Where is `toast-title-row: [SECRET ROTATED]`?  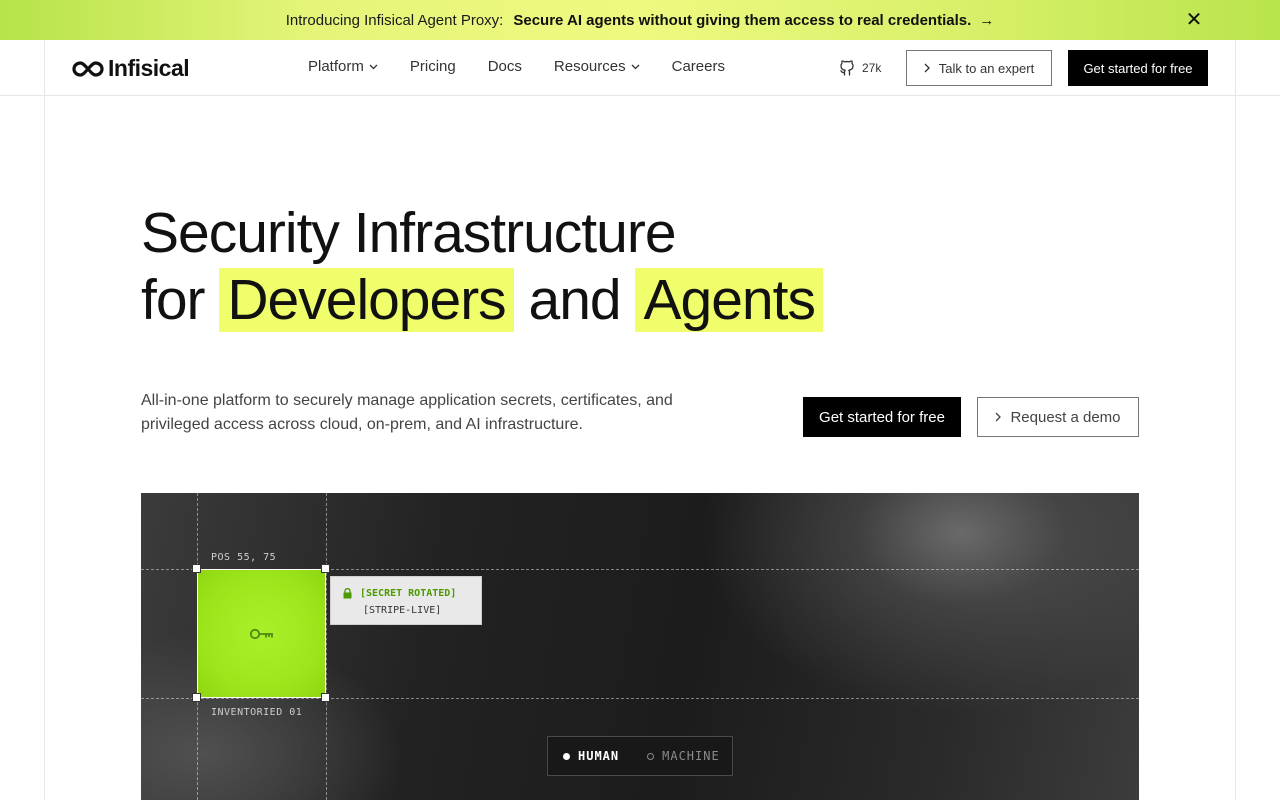
toast-title-row: [SECRET ROTATED] is located at coordinates (412, 593).